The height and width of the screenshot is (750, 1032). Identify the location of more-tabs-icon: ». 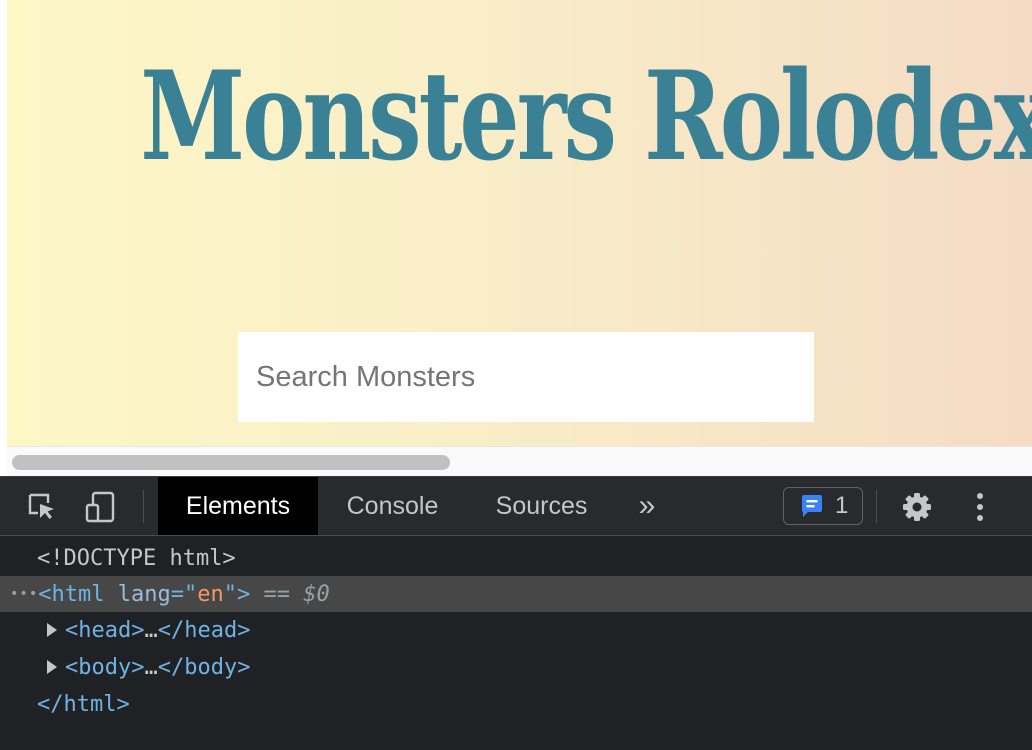
(647, 506).